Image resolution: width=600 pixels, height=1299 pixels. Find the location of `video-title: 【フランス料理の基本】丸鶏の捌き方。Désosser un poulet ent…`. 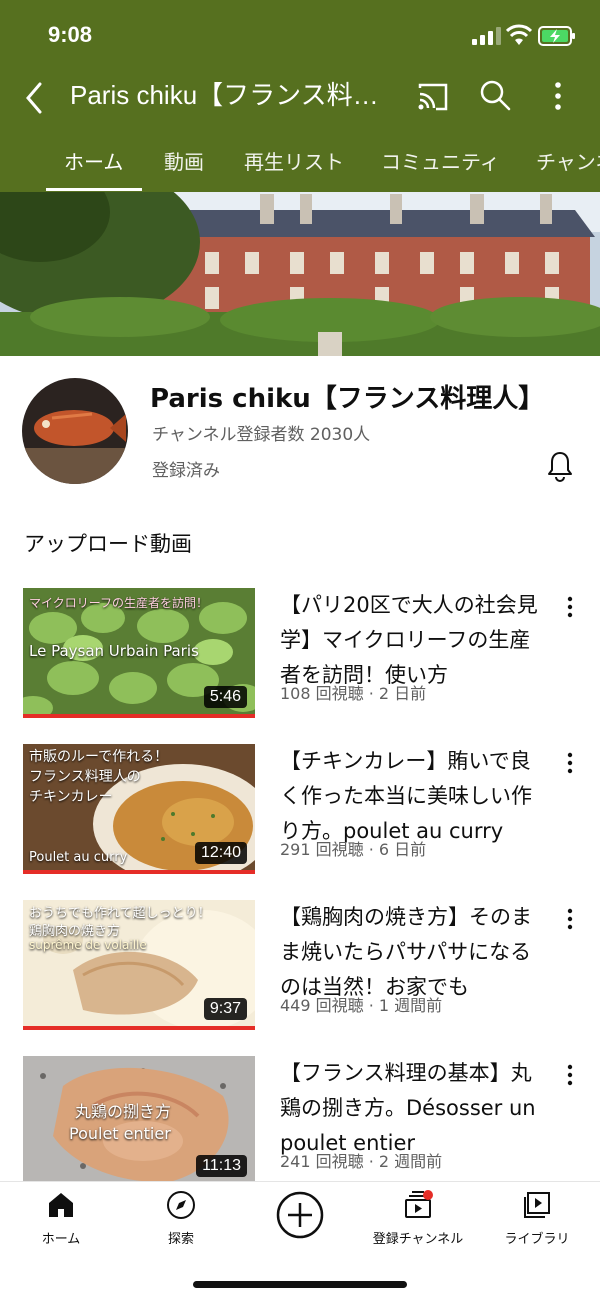

video-title: 【フランス料理の基本】丸鶏の捌き方。Désosser un poulet ent… is located at coordinates (411, 1108).